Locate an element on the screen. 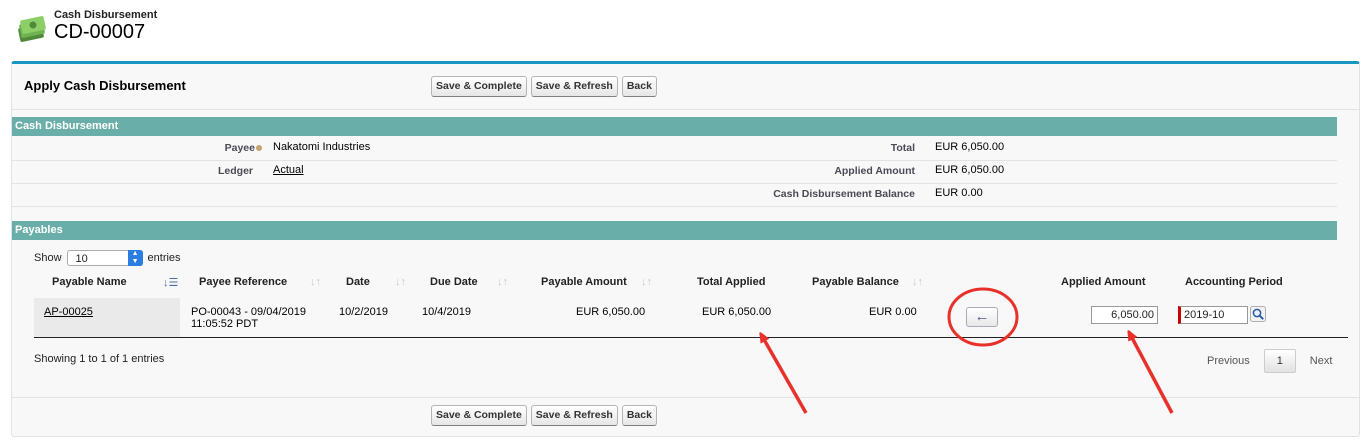 The width and height of the screenshot is (1372, 444). payable-link: AP-00025 is located at coordinates (68, 312).